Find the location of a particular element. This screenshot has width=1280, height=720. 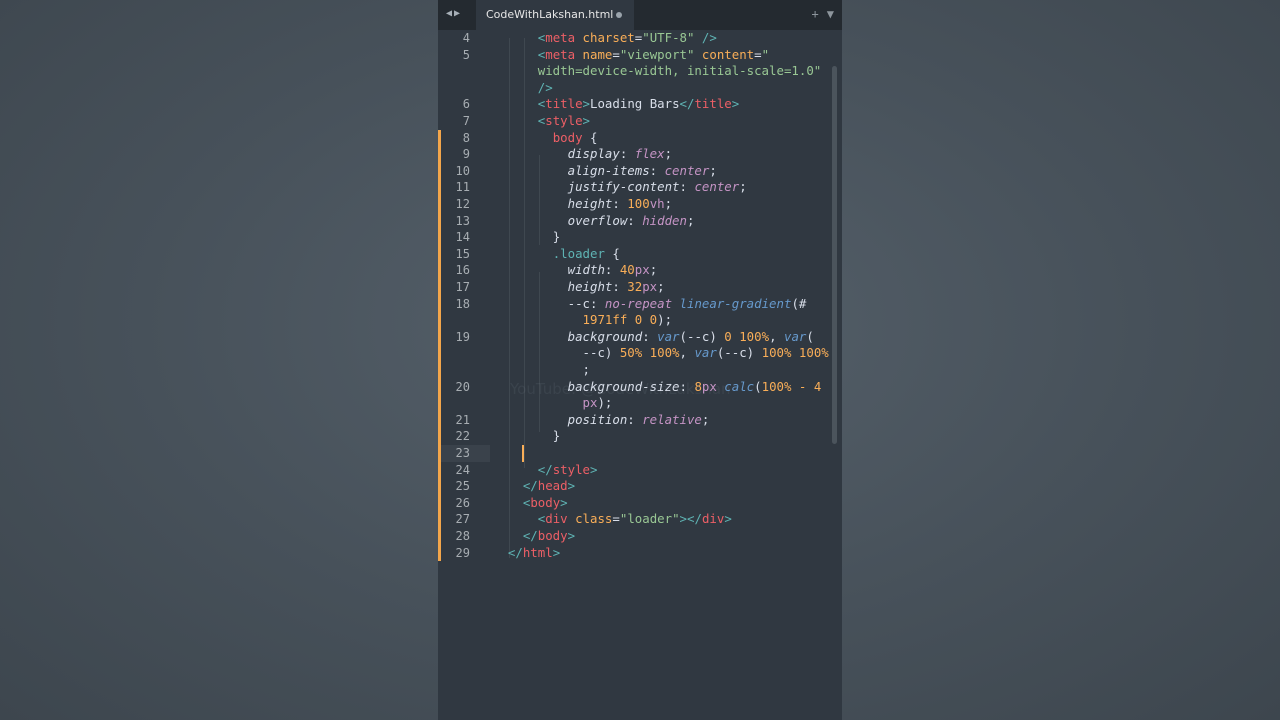

code-token: 100% - 4 is located at coordinates (791, 386).